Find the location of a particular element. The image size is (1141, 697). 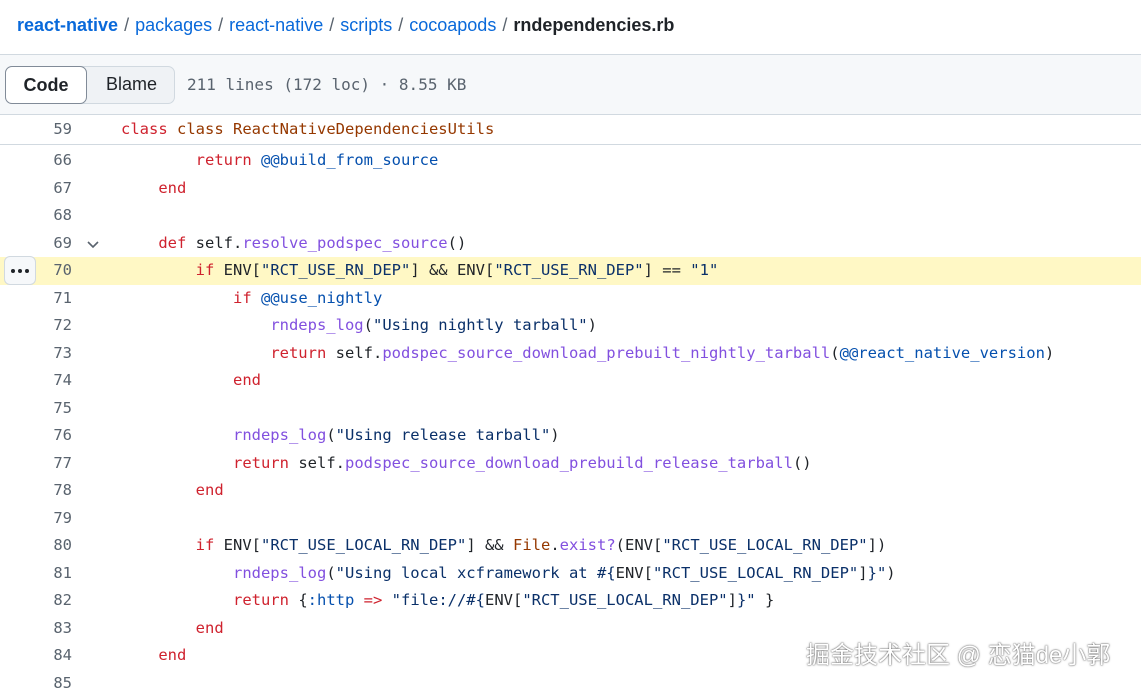

line-number: 69 is located at coordinates (36, 243).